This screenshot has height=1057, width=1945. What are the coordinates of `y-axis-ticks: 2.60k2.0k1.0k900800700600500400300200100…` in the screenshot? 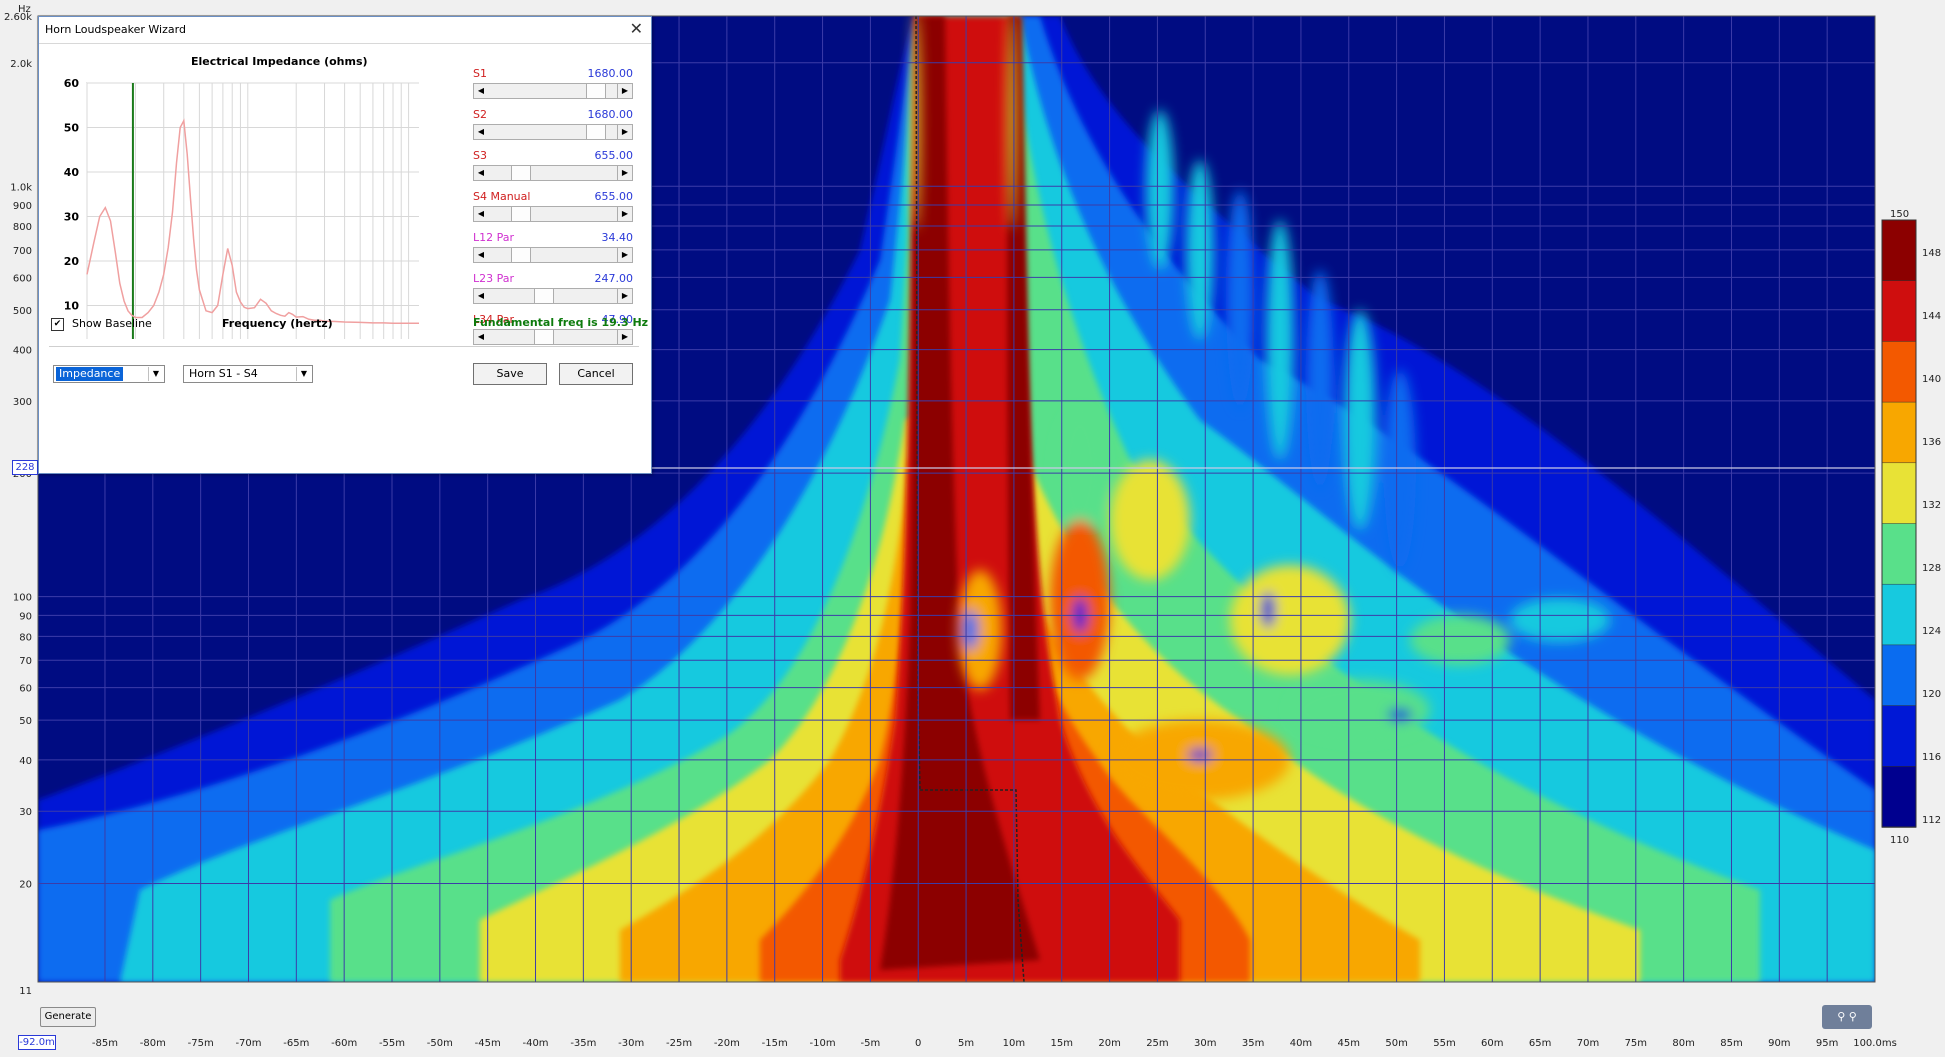 It's located at (18, 504).